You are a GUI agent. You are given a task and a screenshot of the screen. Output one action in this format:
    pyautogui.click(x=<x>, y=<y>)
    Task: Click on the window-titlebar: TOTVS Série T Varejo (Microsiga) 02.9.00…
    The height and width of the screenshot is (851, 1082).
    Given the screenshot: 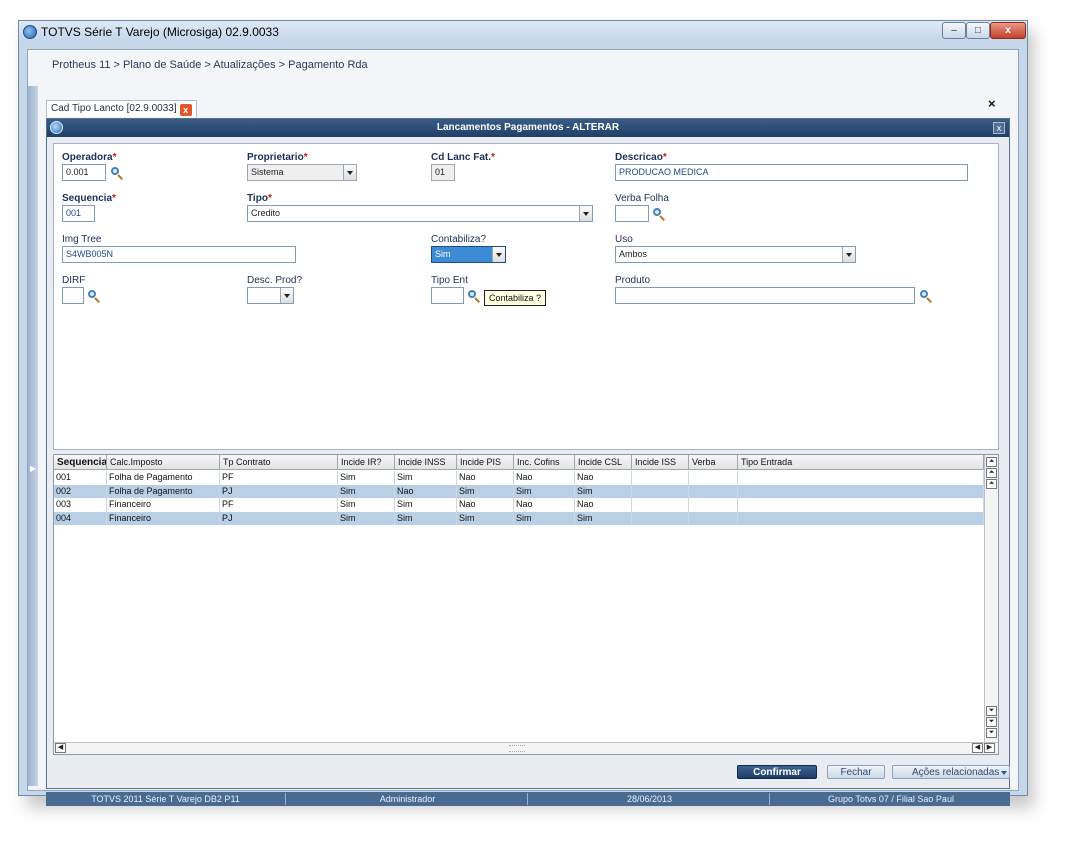 What is the action you would take?
    pyautogui.click(x=523, y=32)
    